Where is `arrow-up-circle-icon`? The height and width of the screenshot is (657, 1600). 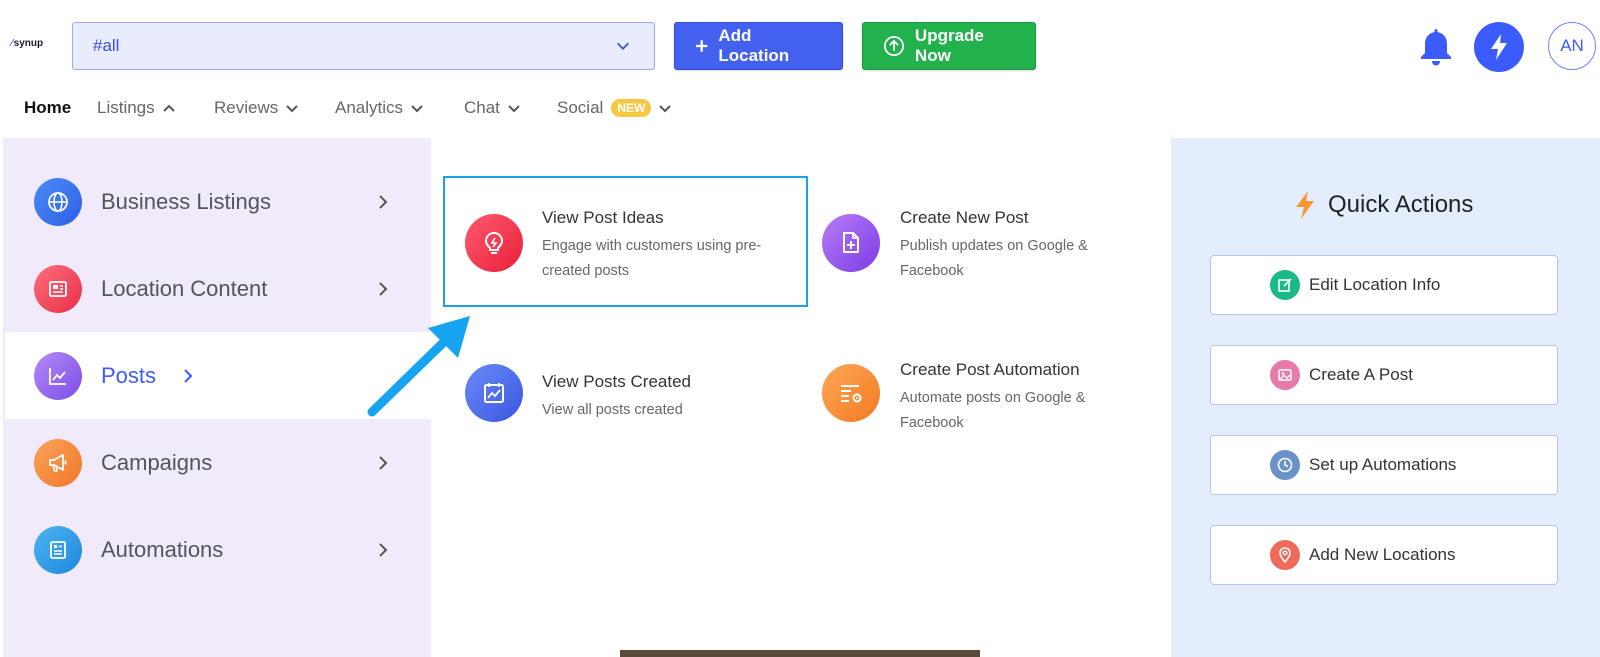 arrow-up-circle-icon is located at coordinates (894, 46).